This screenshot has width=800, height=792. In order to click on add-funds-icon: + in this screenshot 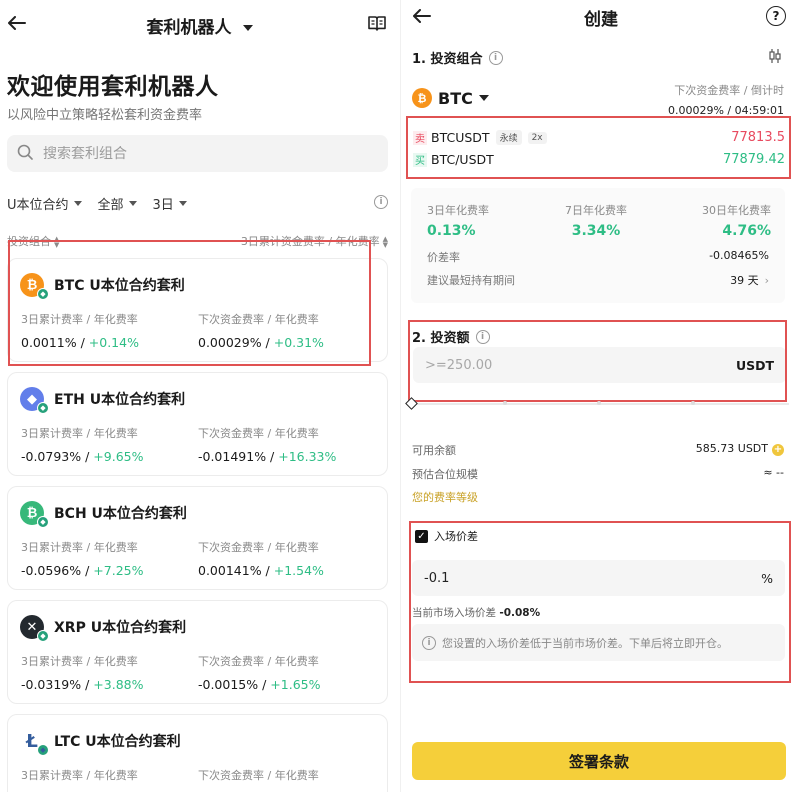, I will do `click(778, 449)`.